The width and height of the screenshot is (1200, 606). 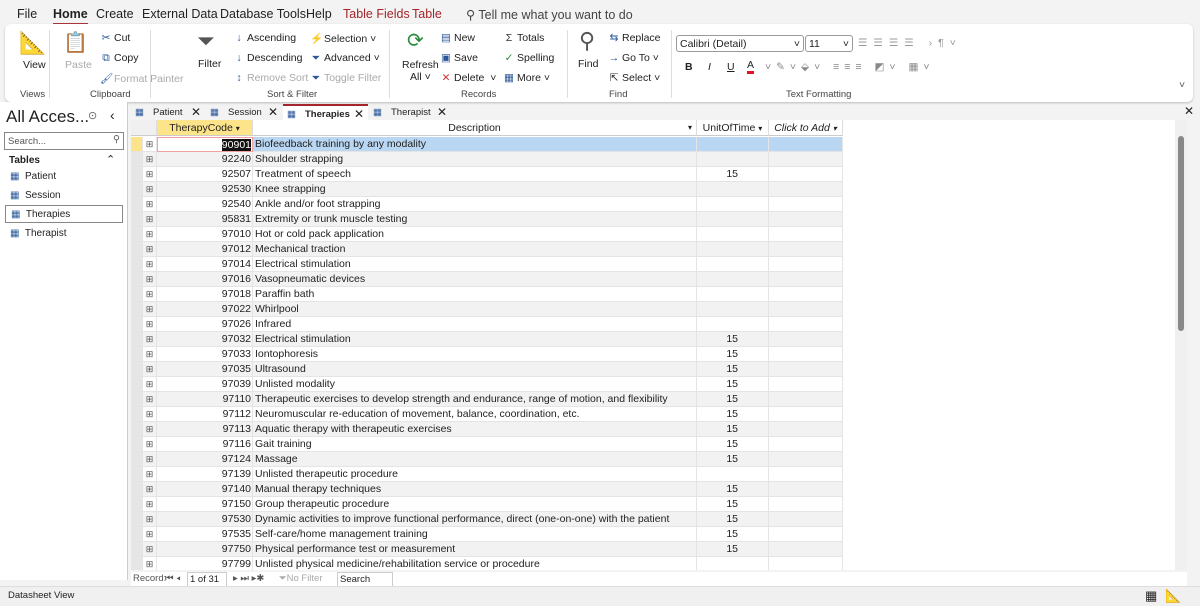 What do you see at coordinates (910, 43) in the screenshot?
I see `list-buttons: ☰☰☰☰ ›¶˅` at bounding box center [910, 43].